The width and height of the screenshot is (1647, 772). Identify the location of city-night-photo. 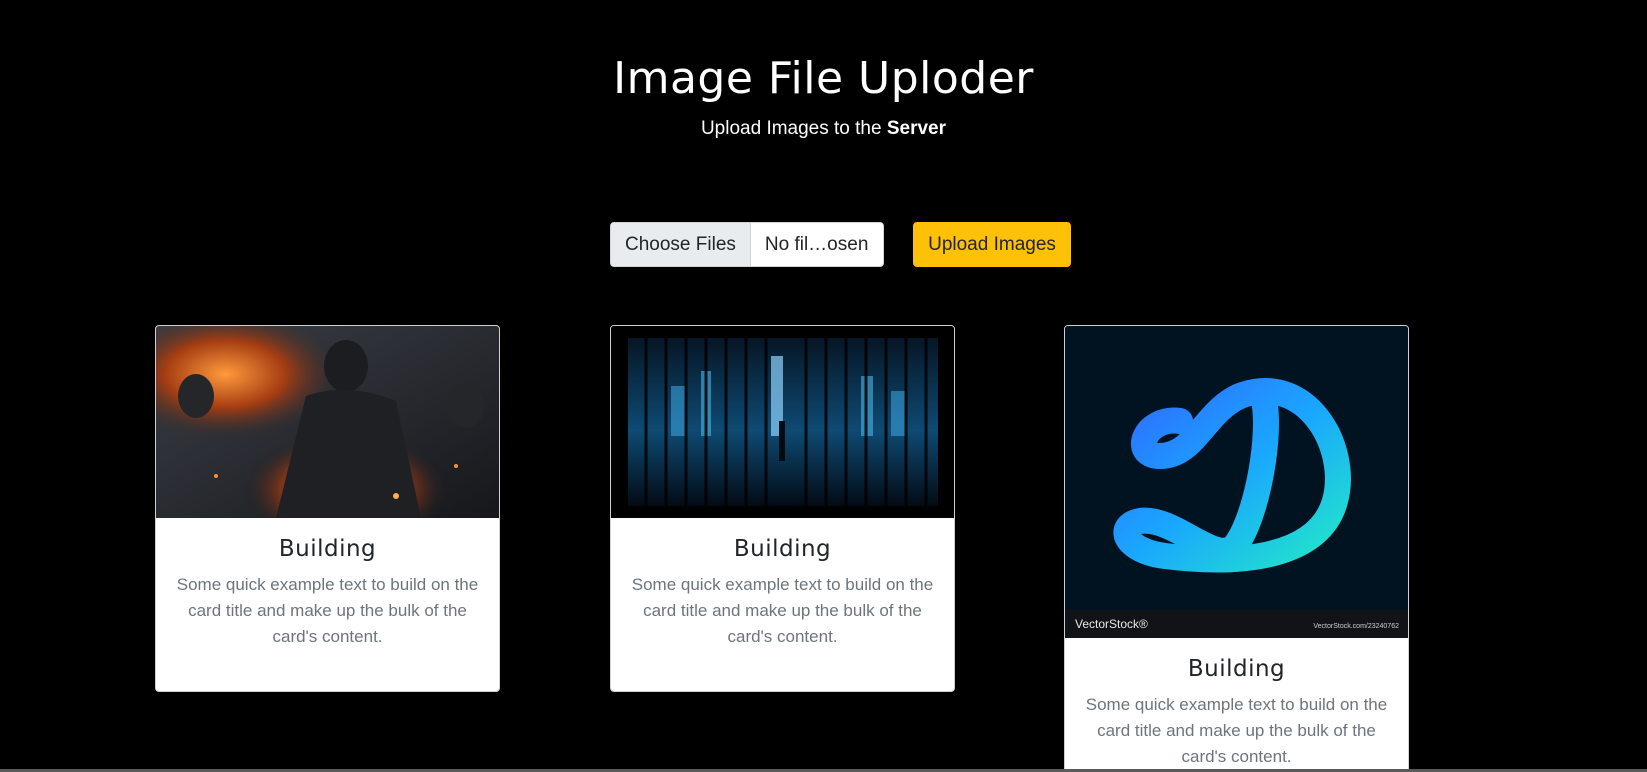
(782, 422).